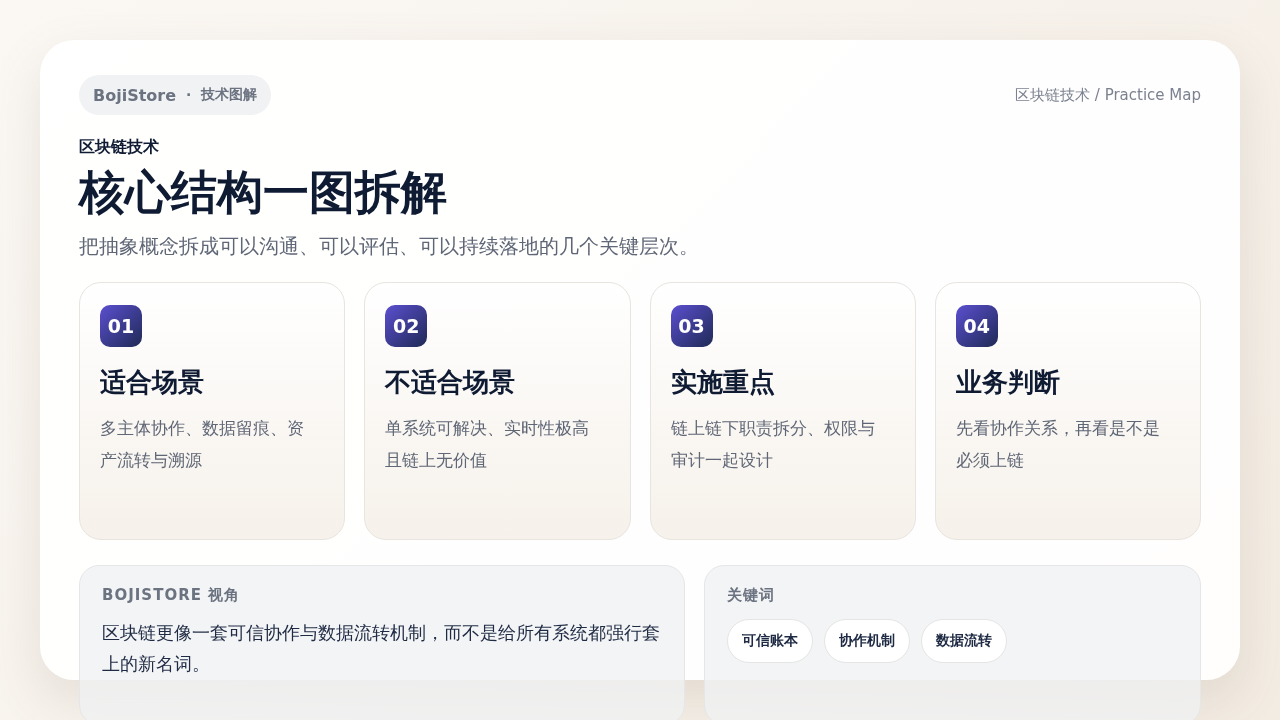 The image size is (1280, 720). I want to click on card-text: 链上链下职责拆分、权限与审计一起设计, so click(773, 444).